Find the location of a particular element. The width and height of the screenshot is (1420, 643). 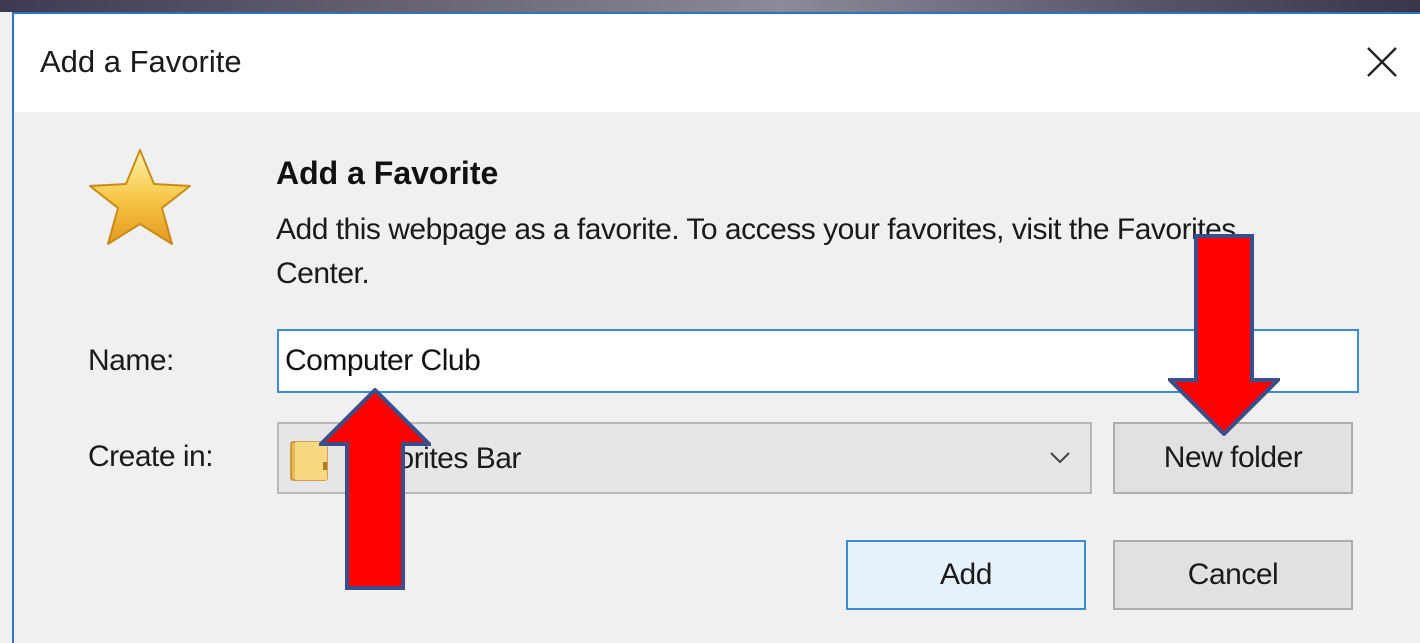

star-icon is located at coordinates (140, 197).